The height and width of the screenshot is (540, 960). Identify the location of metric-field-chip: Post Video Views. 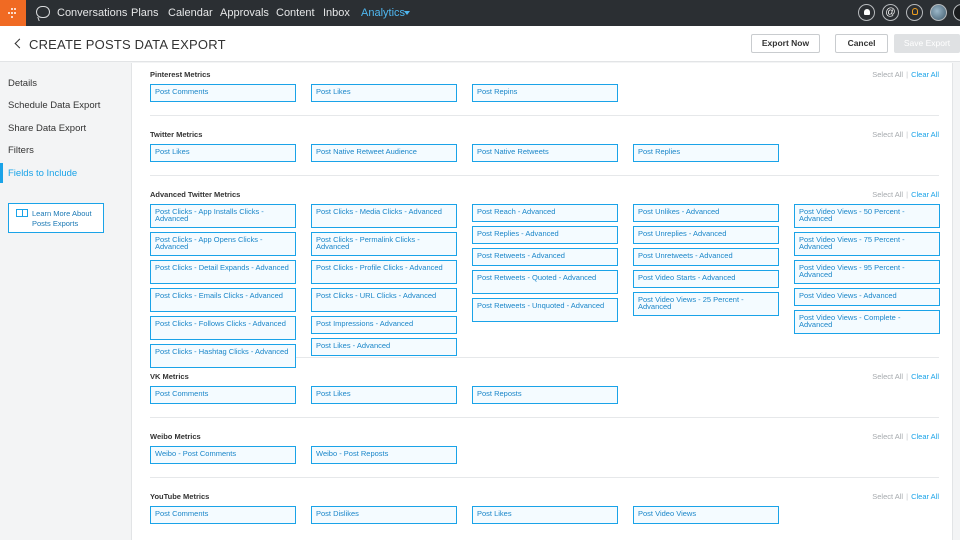
(706, 515).